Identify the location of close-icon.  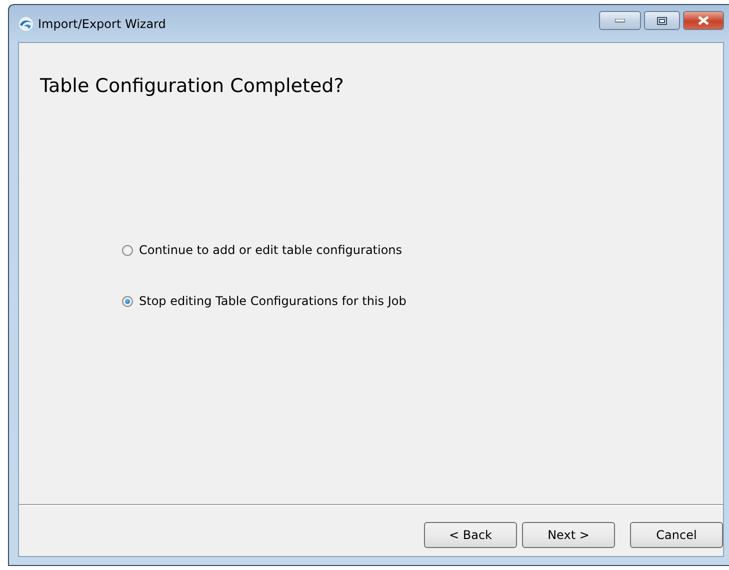
(703, 20).